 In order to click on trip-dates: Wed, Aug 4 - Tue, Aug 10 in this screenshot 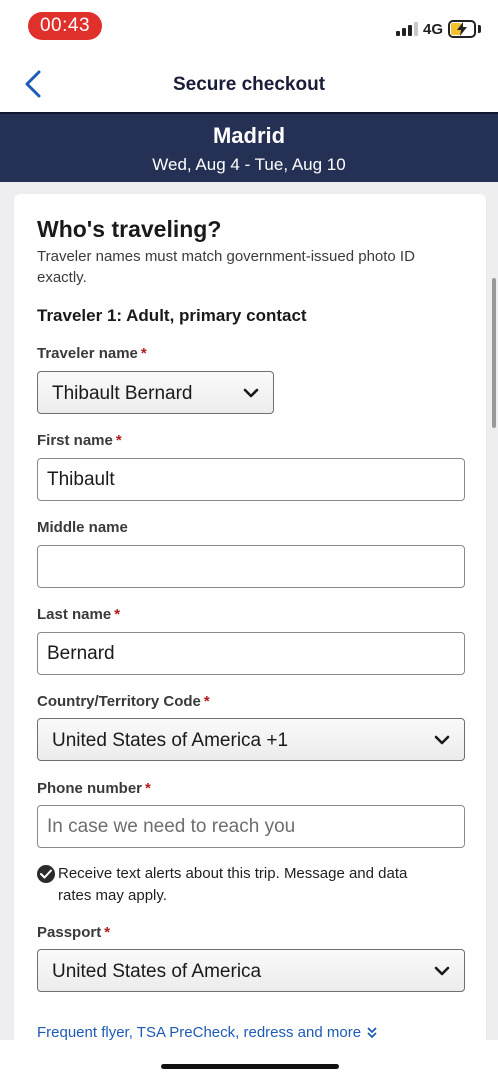, I will do `click(249, 164)`.